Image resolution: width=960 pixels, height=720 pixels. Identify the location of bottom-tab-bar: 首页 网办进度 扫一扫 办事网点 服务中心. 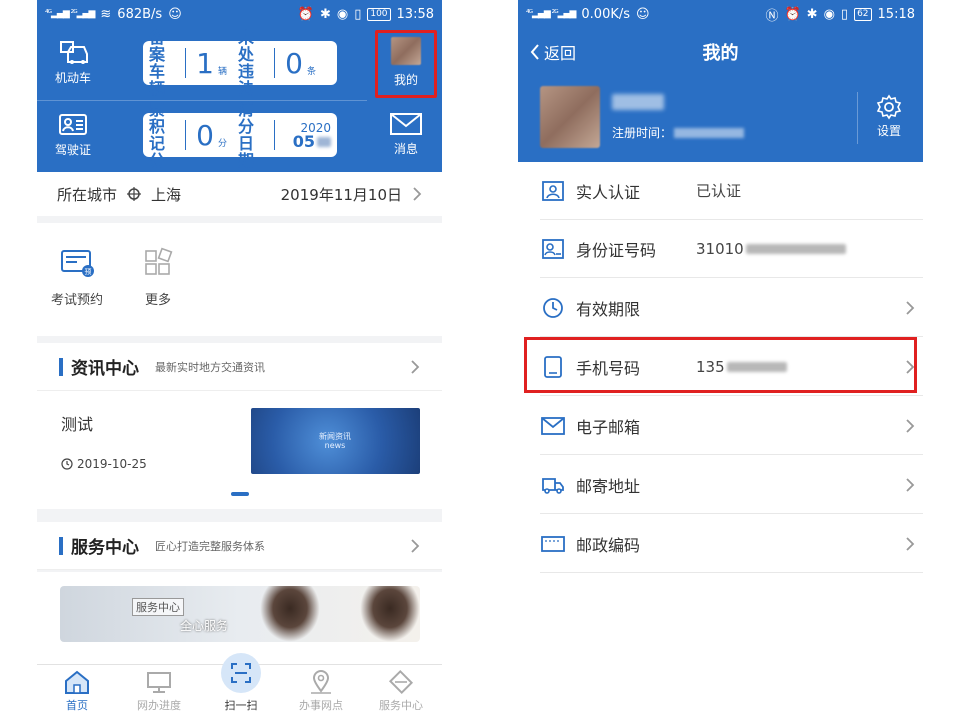
(239, 686).